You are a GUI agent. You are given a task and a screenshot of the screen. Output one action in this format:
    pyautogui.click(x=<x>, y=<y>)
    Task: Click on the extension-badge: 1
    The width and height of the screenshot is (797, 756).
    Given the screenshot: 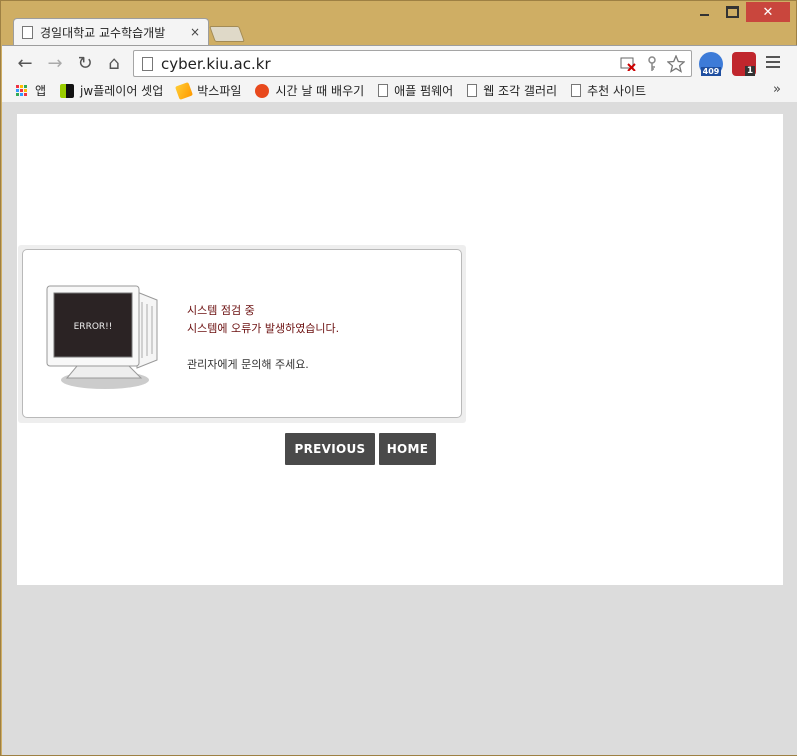 What is the action you would take?
    pyautogui.click(x=750, y=71)
    